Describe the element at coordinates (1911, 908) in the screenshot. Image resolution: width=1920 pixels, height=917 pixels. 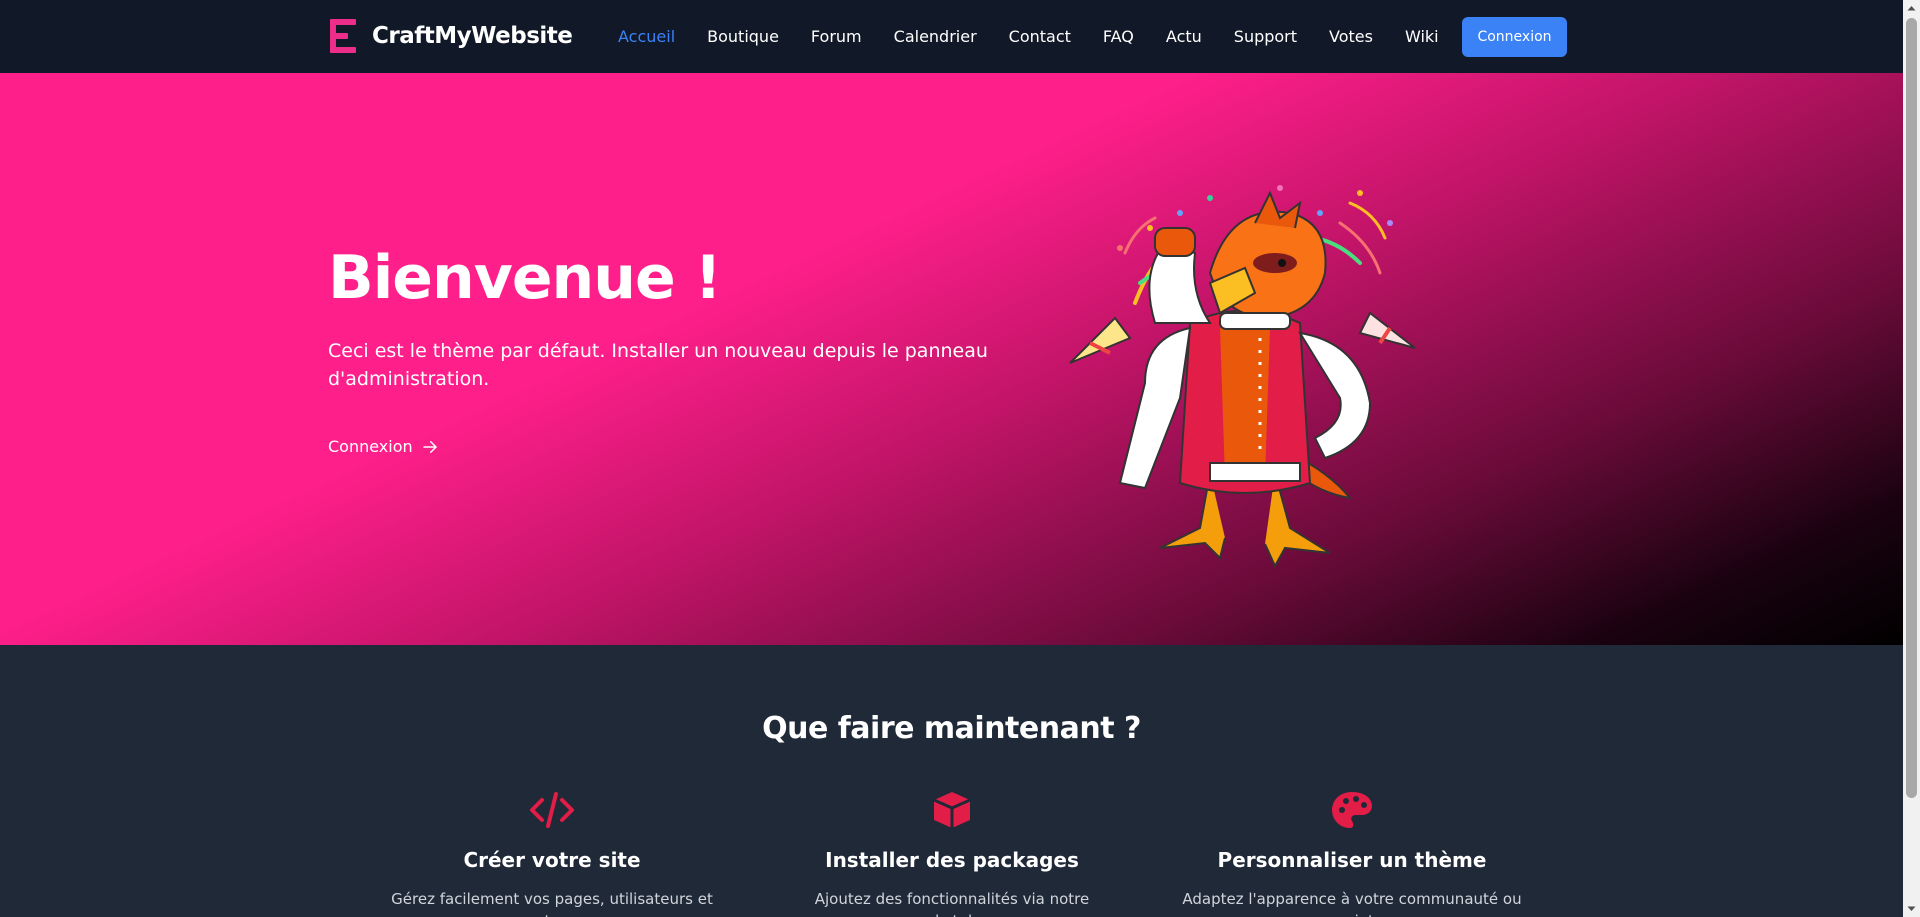
I see `scroll-down-icon` at that location.